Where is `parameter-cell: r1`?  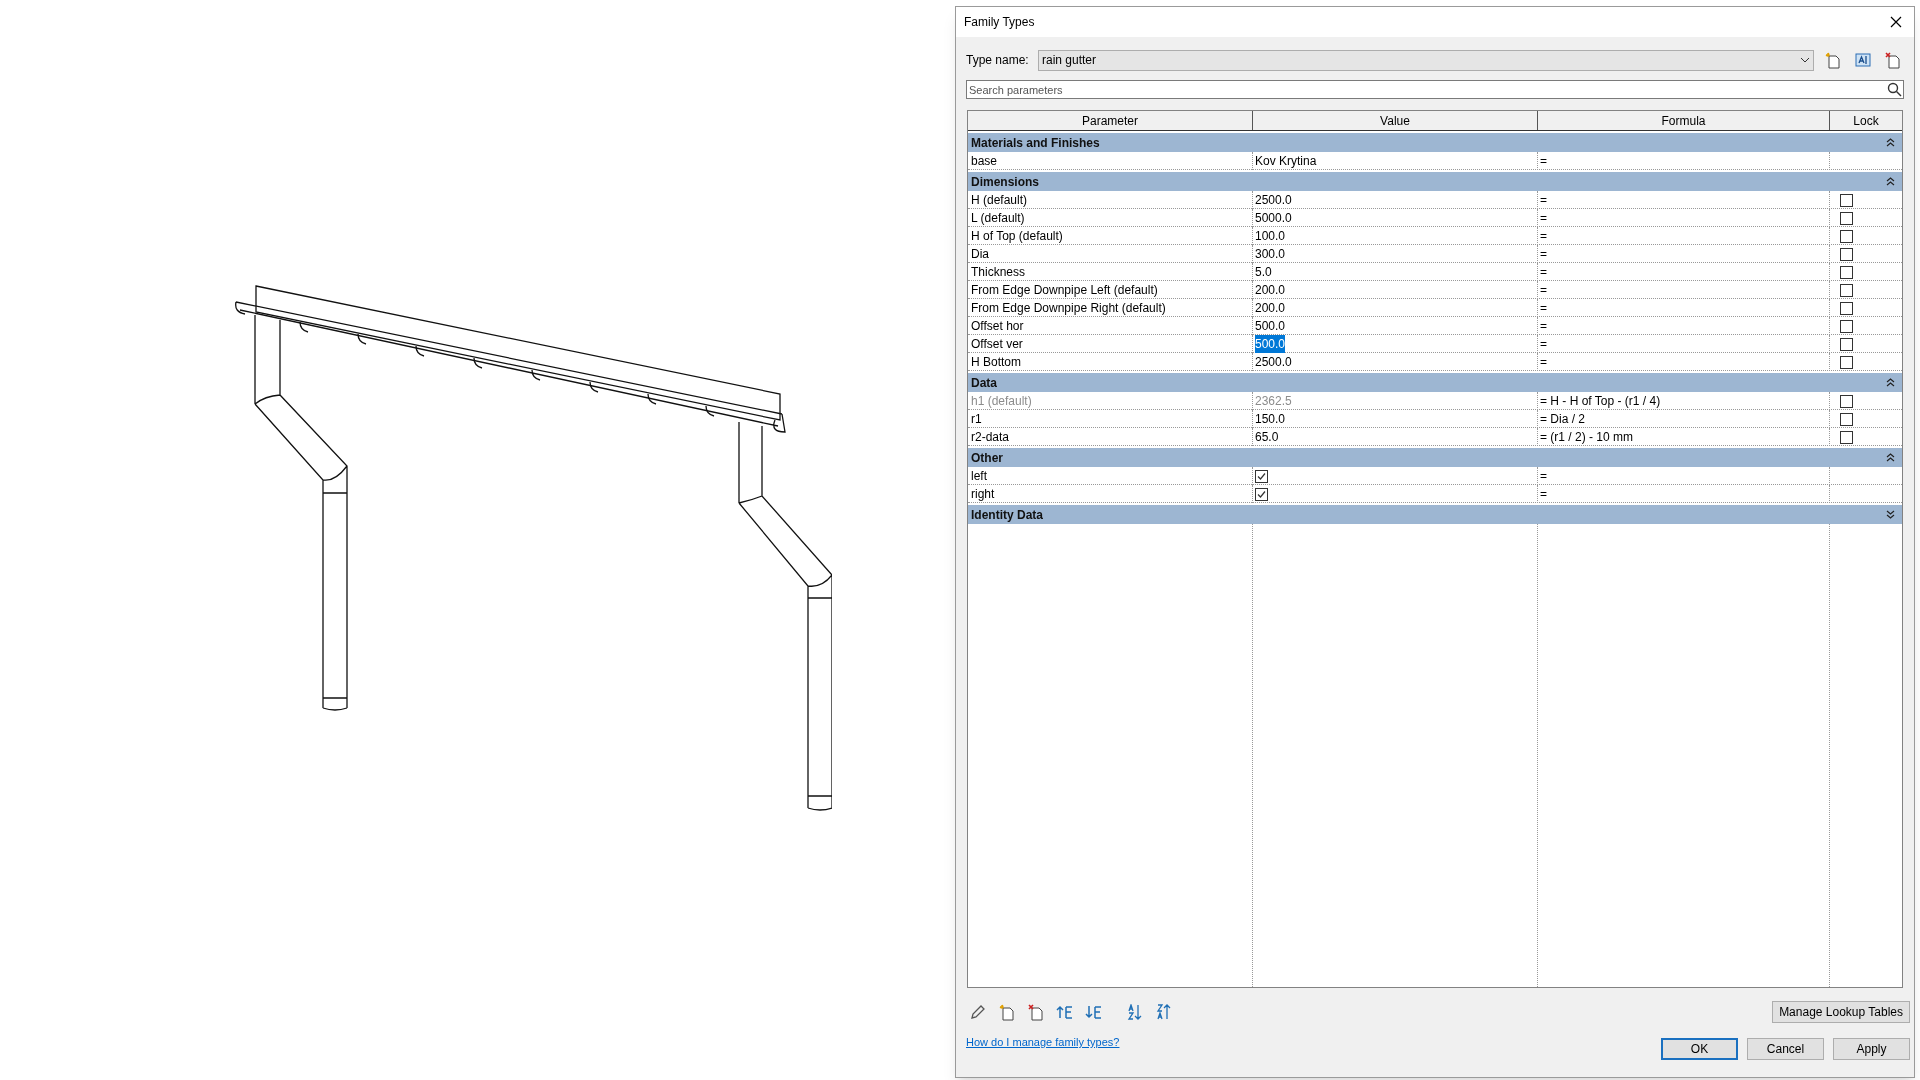
parameter-cell: r1 is located at coordinates (1110, 419).